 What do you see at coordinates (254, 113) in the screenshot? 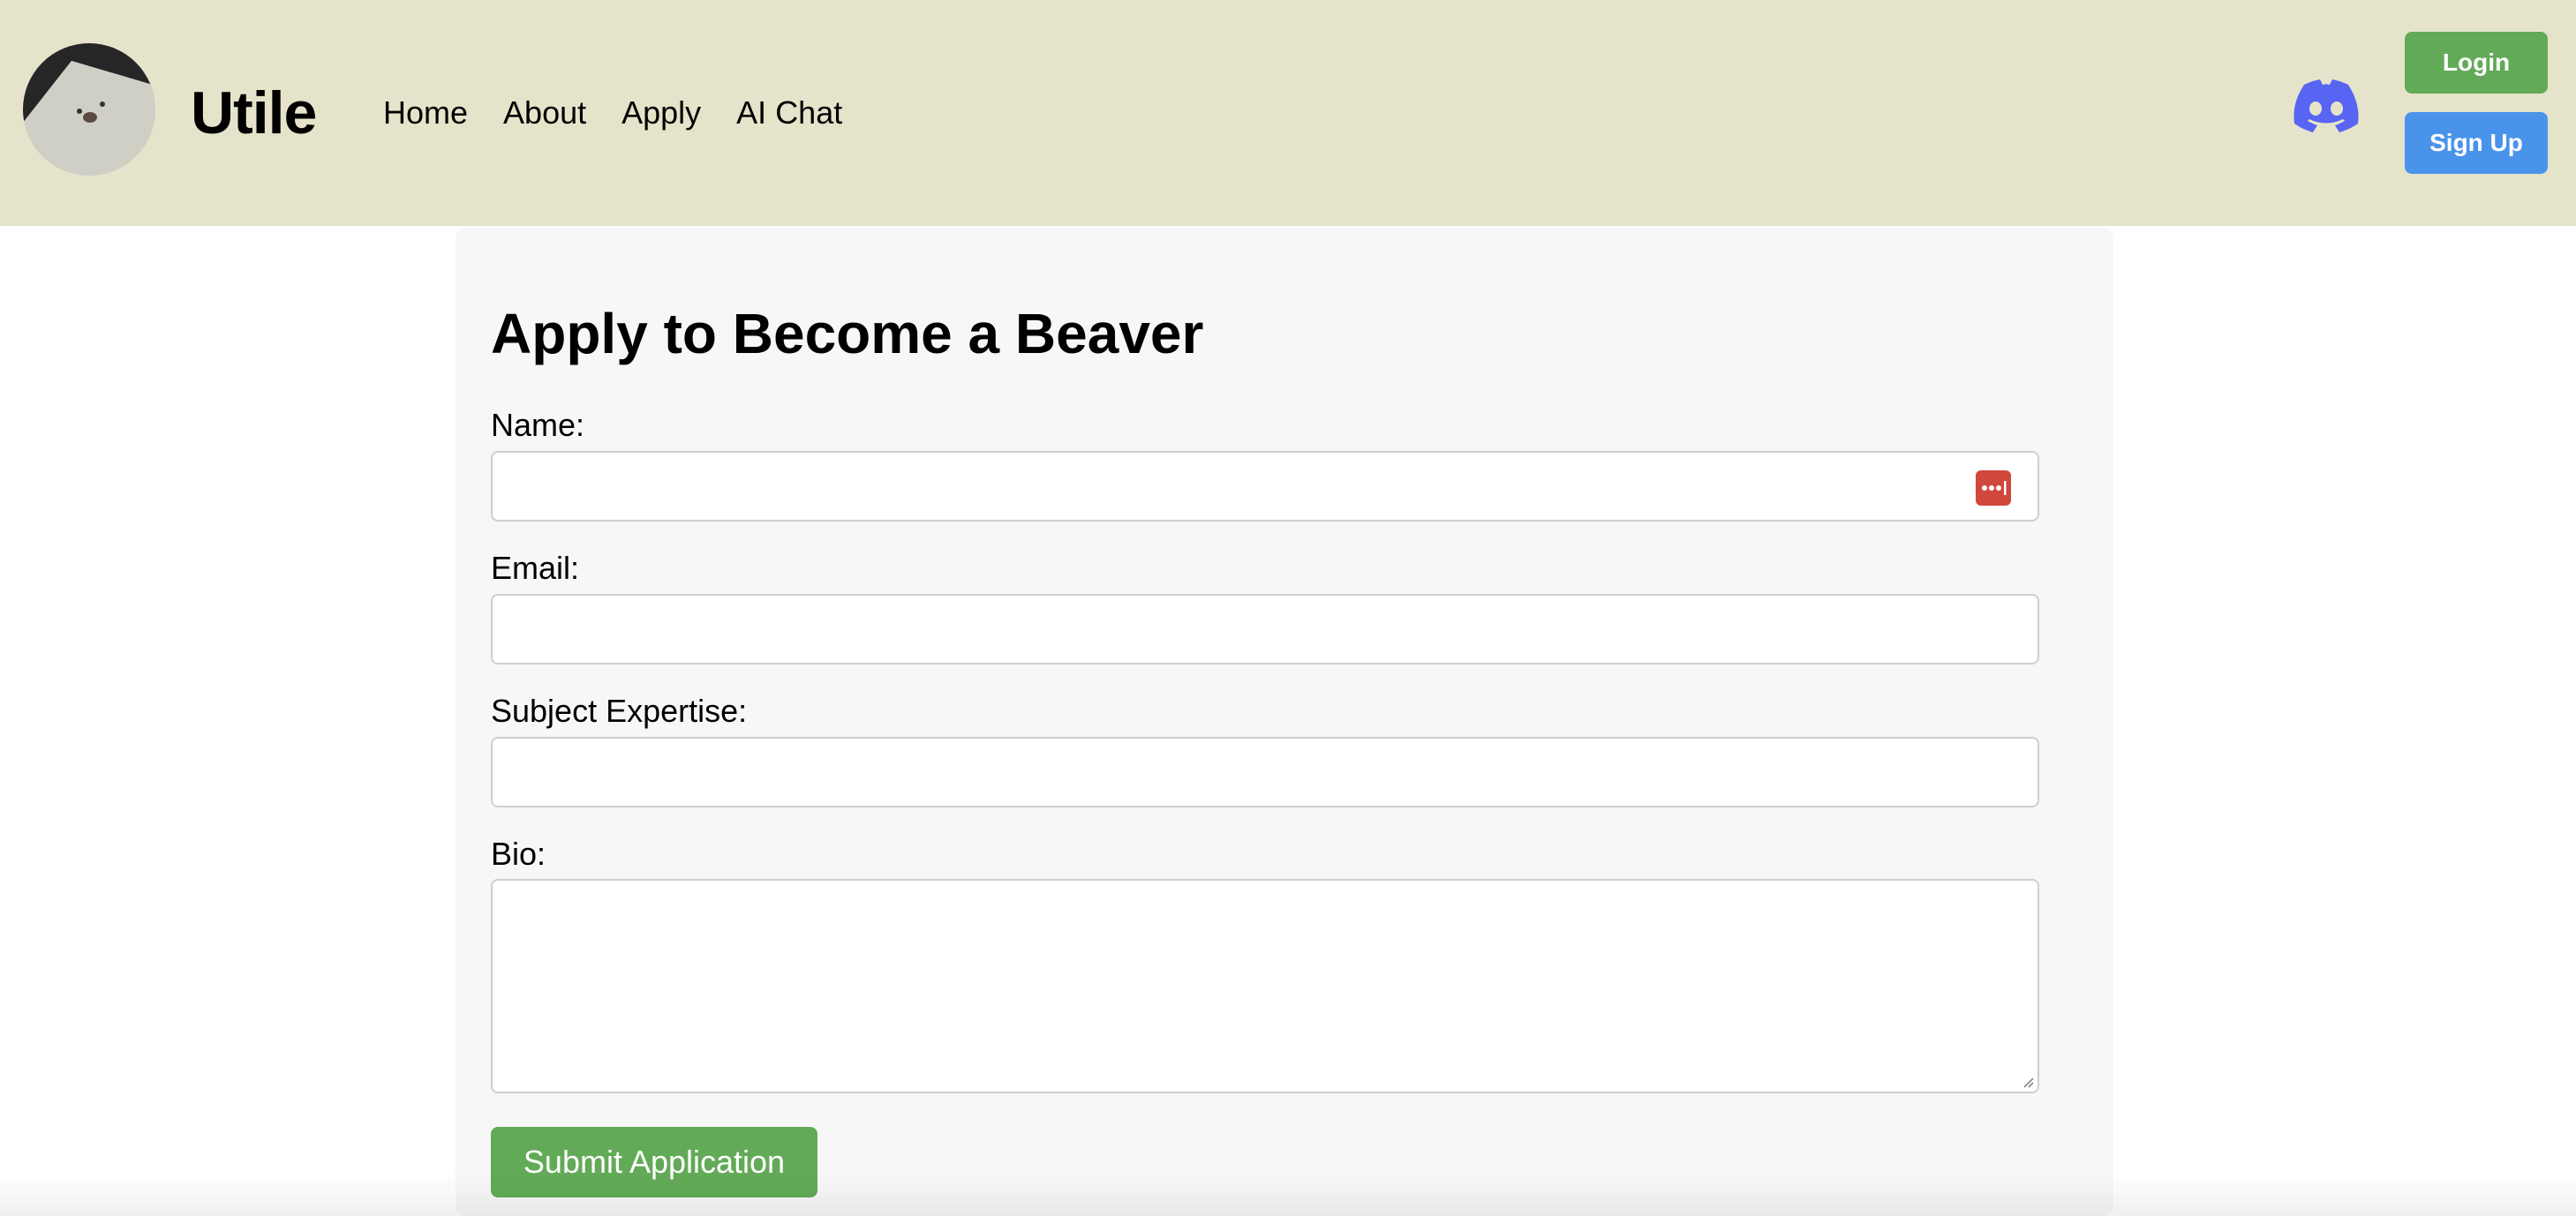
I see `brand-name: Utile` at bounding box center [254, 113].